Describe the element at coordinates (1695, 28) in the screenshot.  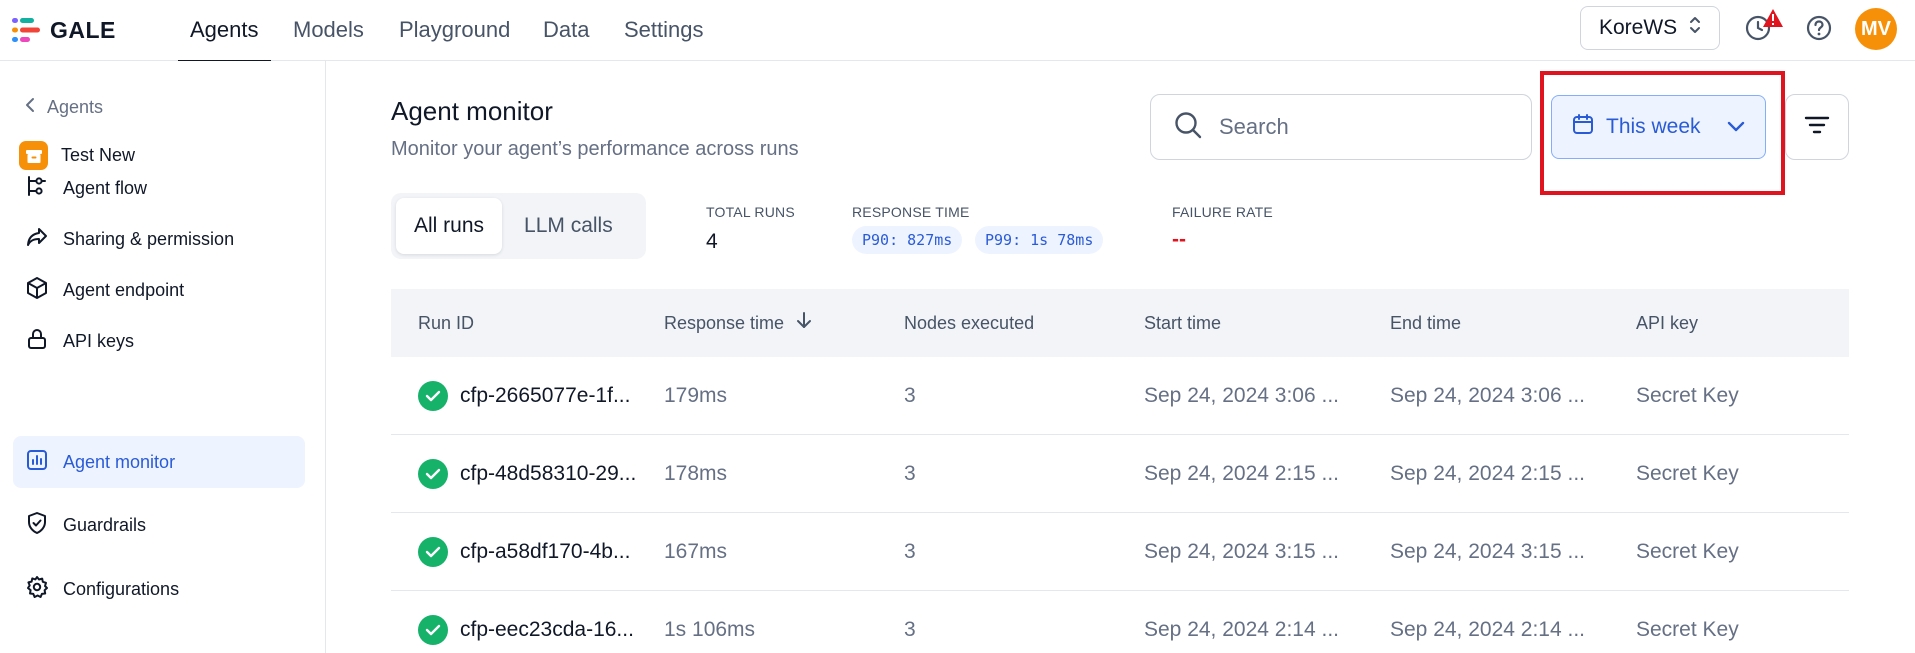
I see `chevron-up-down-icon` at that location.